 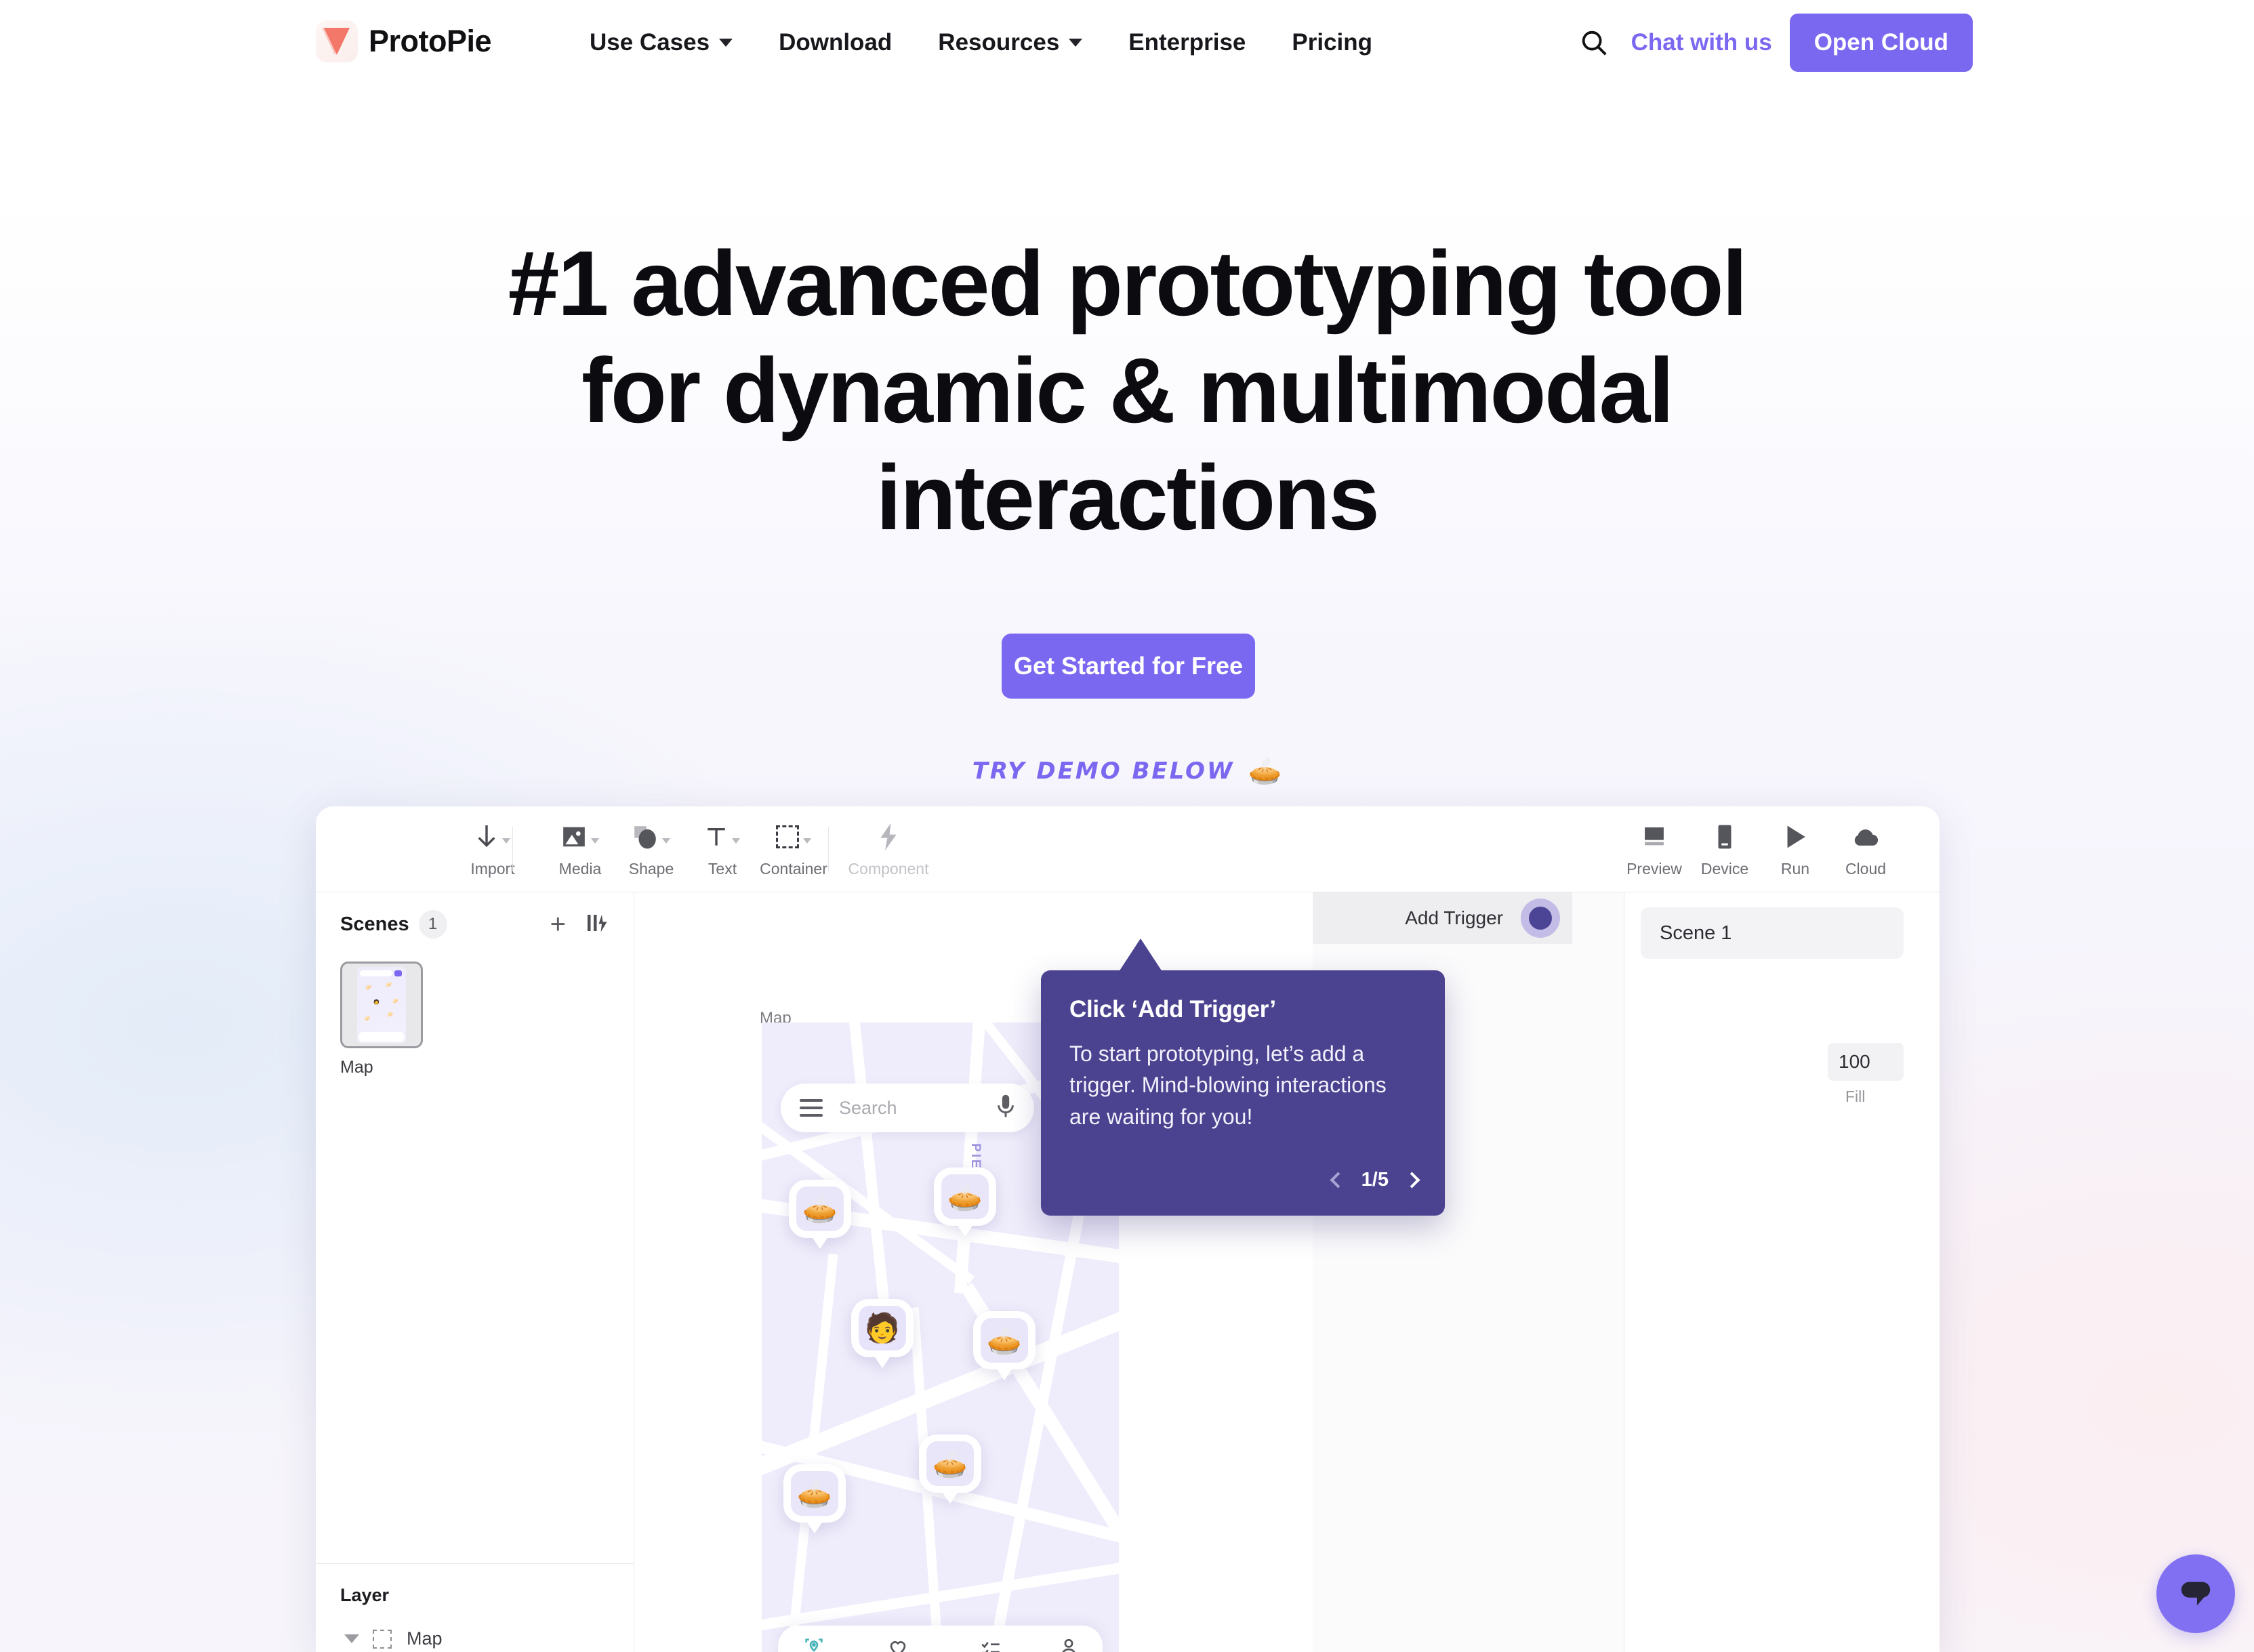 I want to click on tooltip-page-indicator: 1/5, so click(x=1375, y=1180).